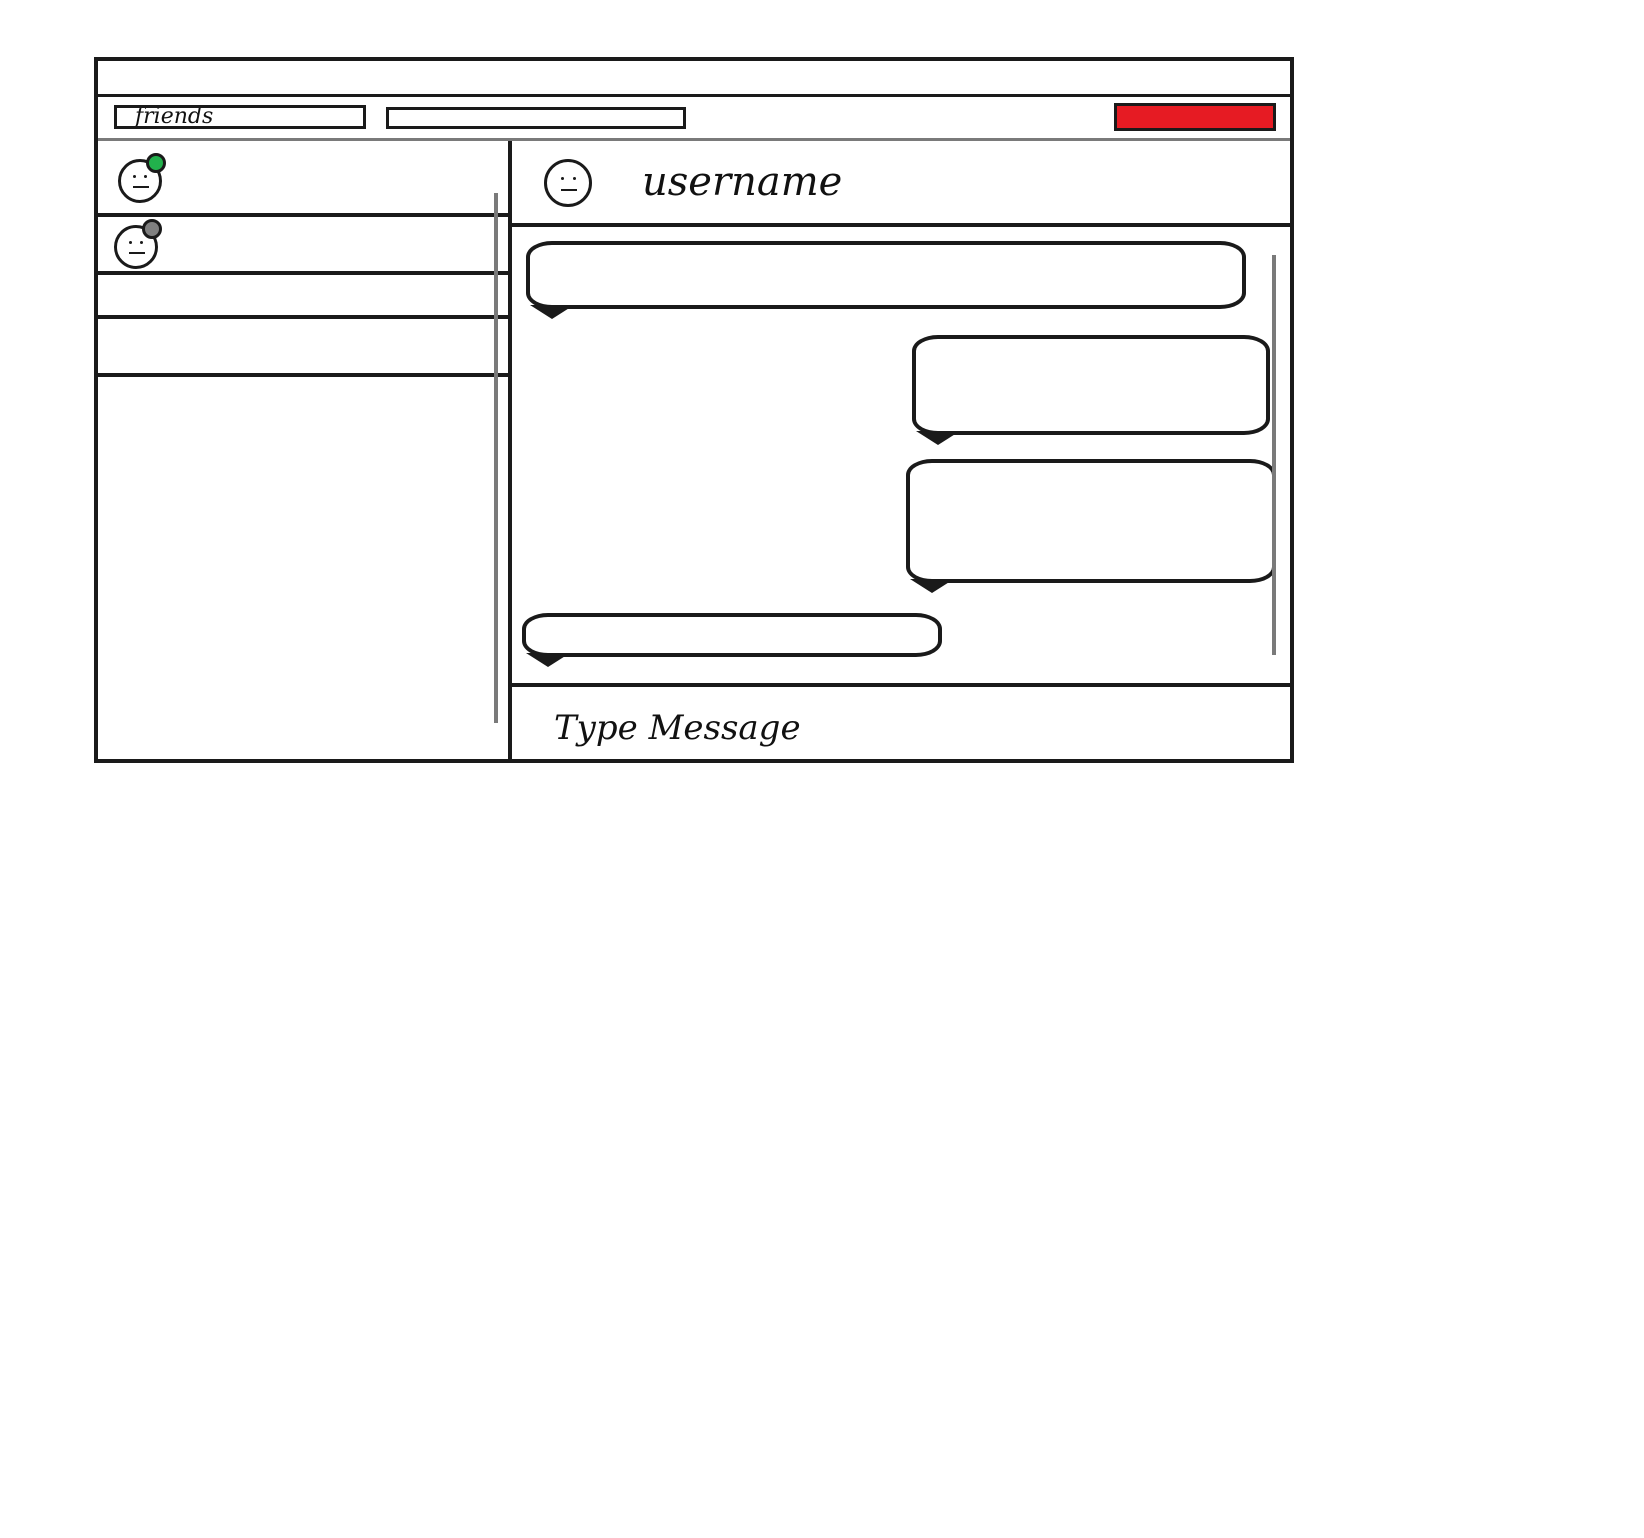 Image resolution: width=1644 pixels, height=1538 pixels. I want to click on toolbar: friends, so click(694, 119).